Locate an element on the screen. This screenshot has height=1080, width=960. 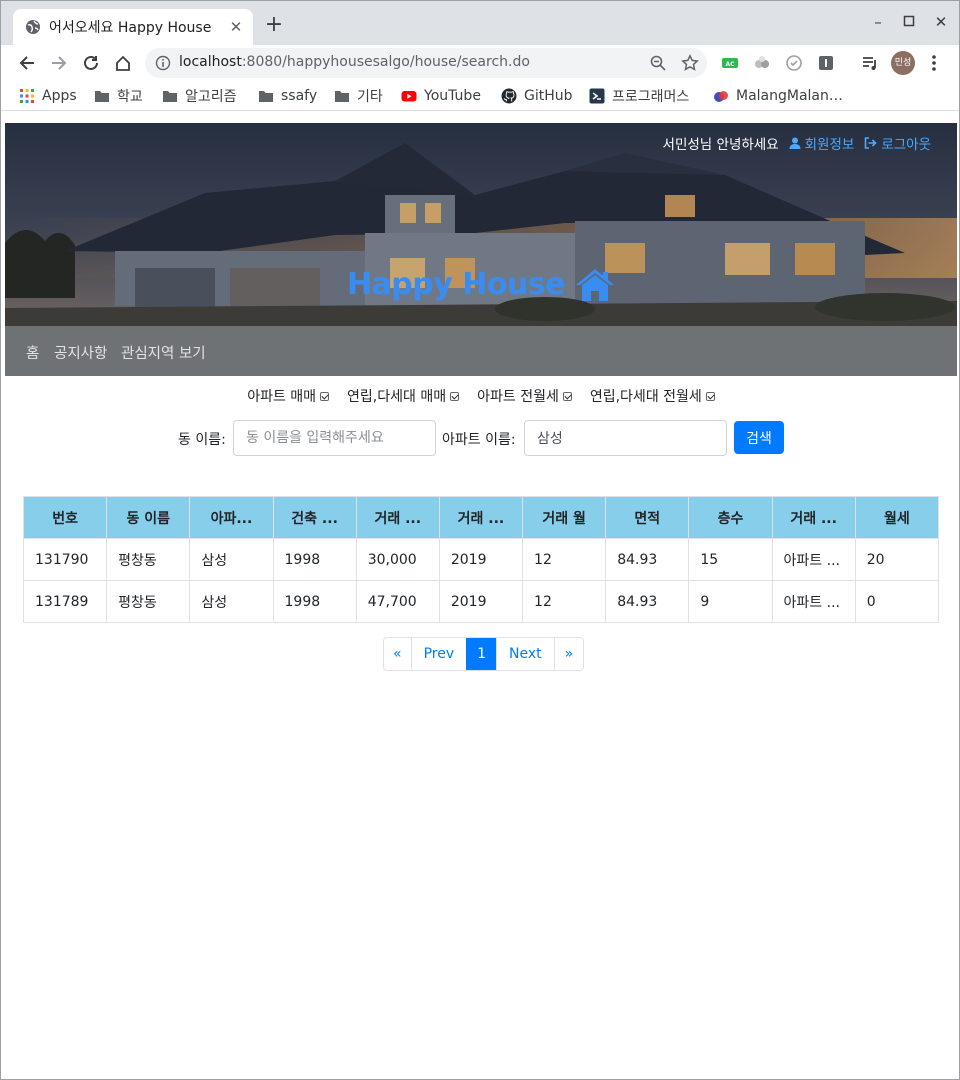
filter-apt-rent: 아파트 전월세 is located at coordinates (524, 396).